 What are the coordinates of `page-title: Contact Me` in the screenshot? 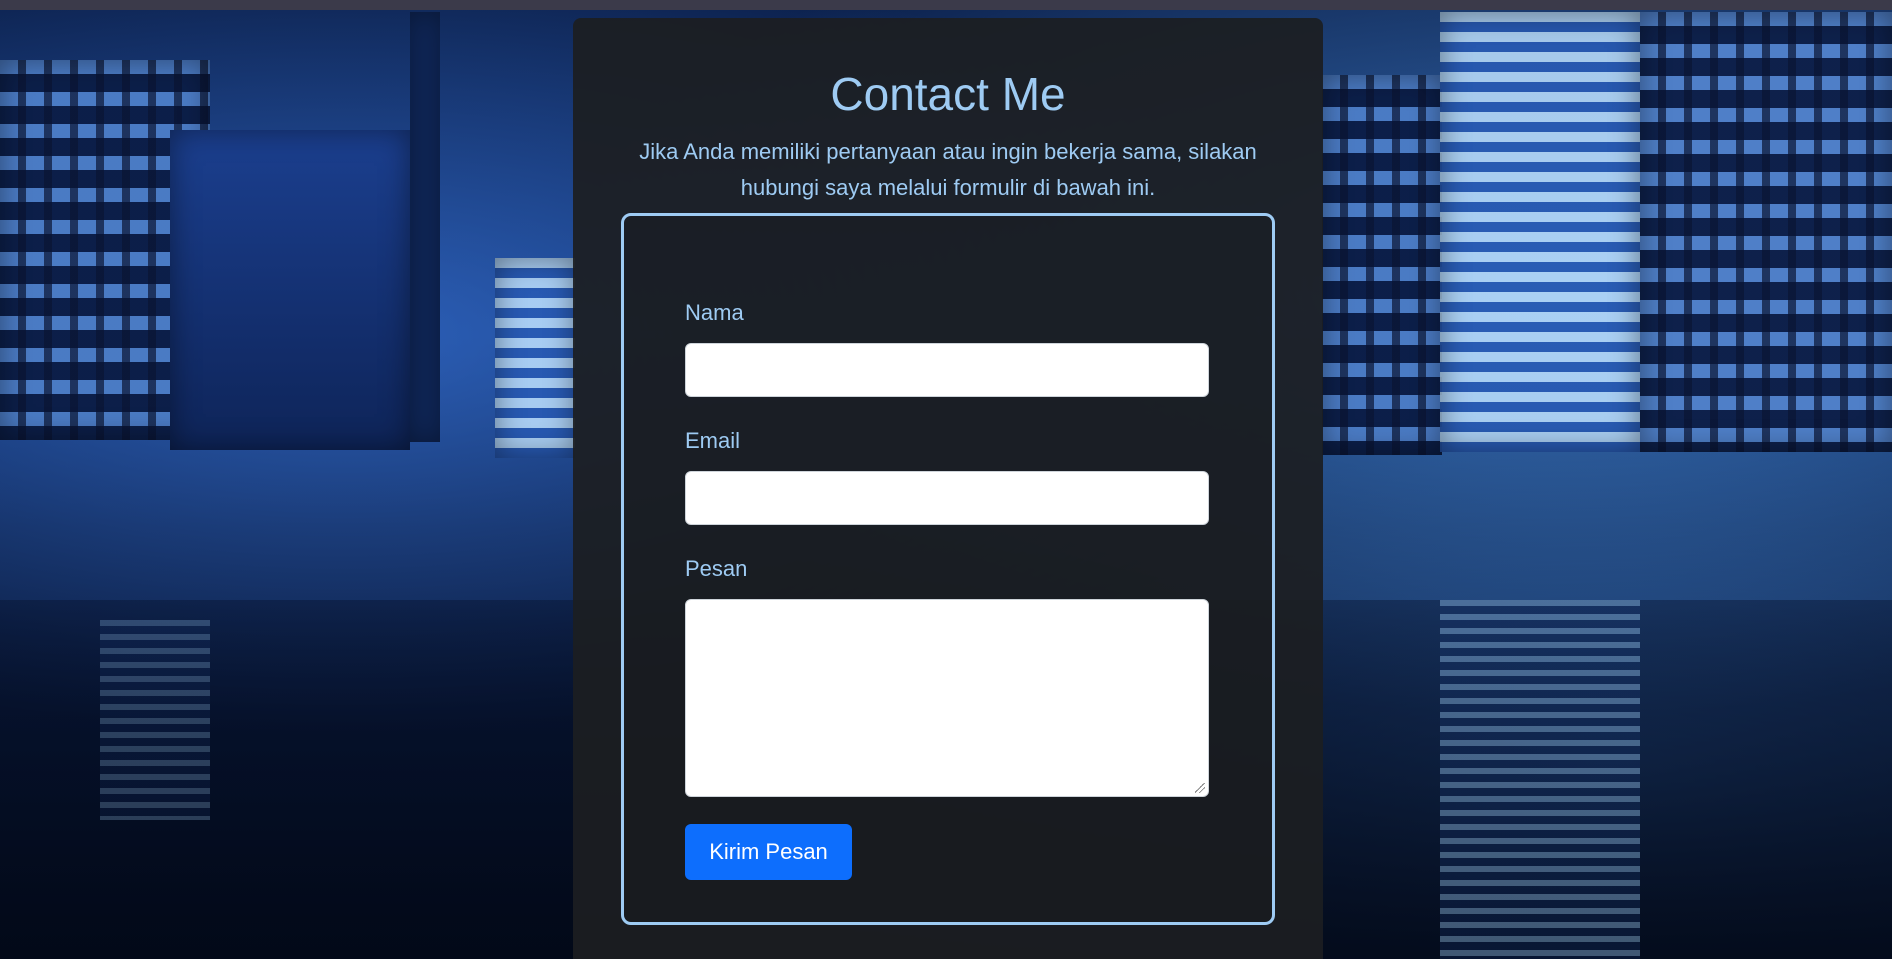 It's located at (948, 94).